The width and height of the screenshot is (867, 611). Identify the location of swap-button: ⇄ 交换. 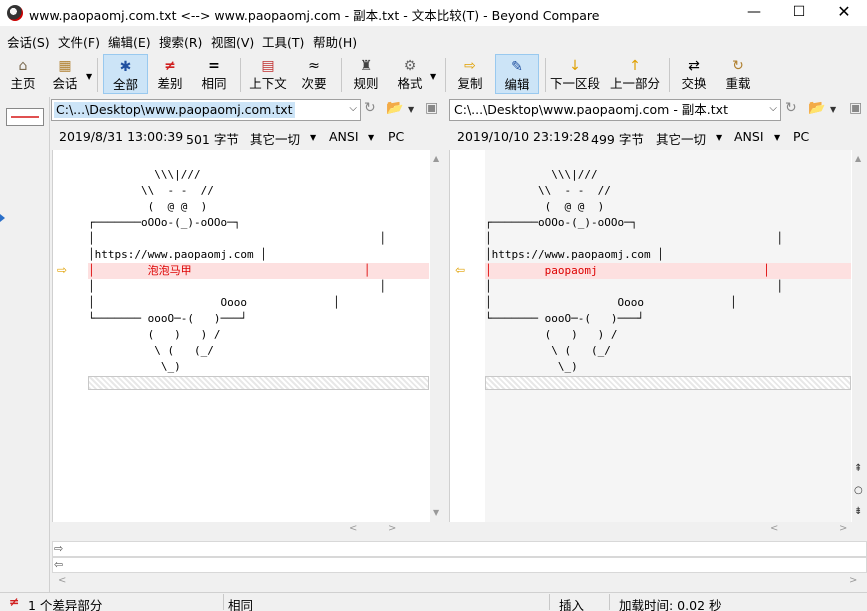
(694, 74).